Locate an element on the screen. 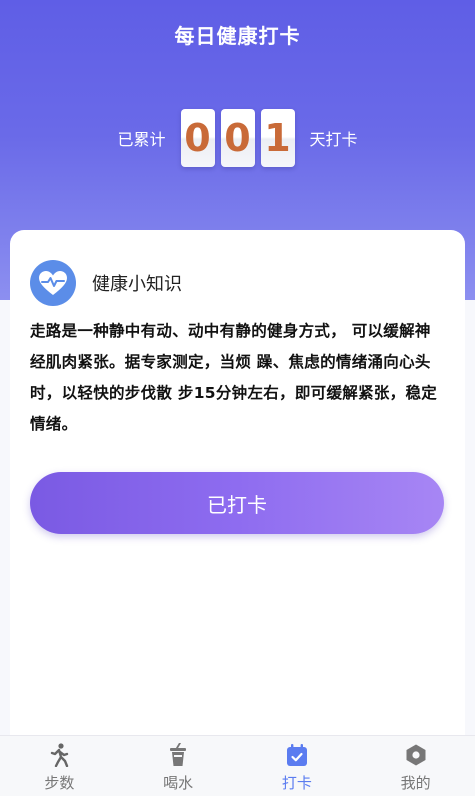 Image resolution: width=475 pixels, height=796 pixels. hexagon-settings-icon is located at coordinates (416, 755).